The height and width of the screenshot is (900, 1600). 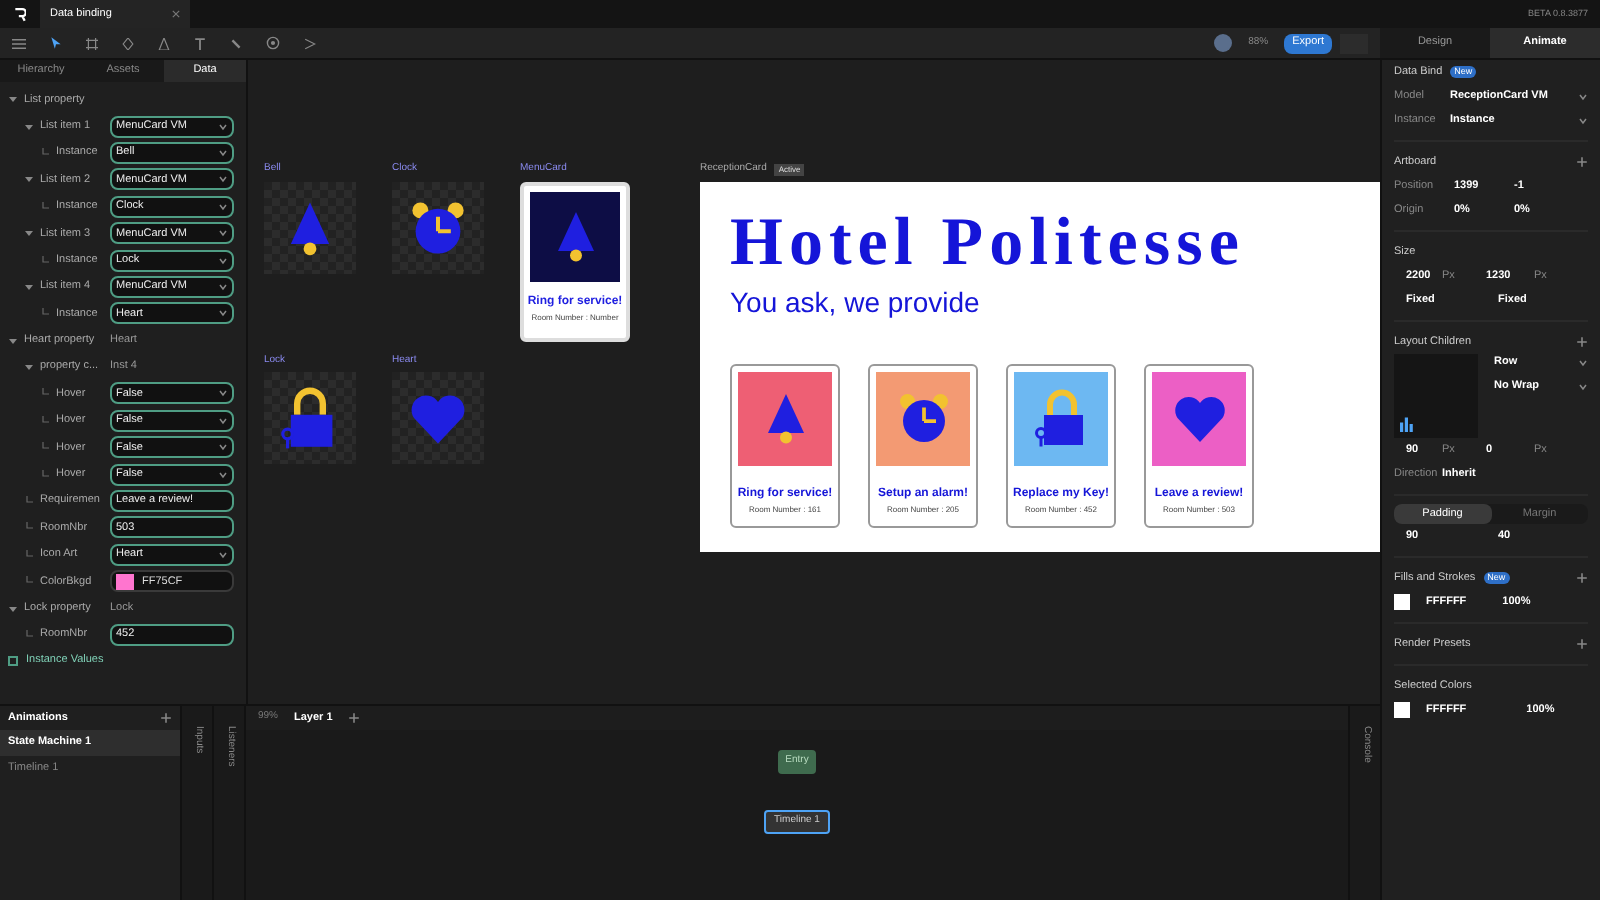 I want to click on close-icon, so click(x=176, y=14).